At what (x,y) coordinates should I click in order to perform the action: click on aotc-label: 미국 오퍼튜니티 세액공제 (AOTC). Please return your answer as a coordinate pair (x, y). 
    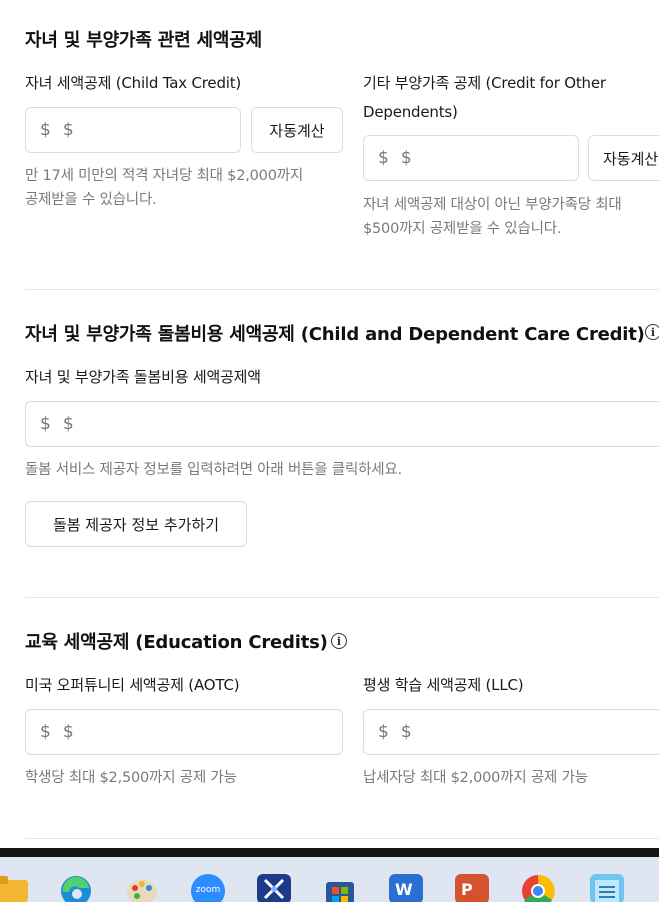
    Looking at the image, I should click on (132, 685).